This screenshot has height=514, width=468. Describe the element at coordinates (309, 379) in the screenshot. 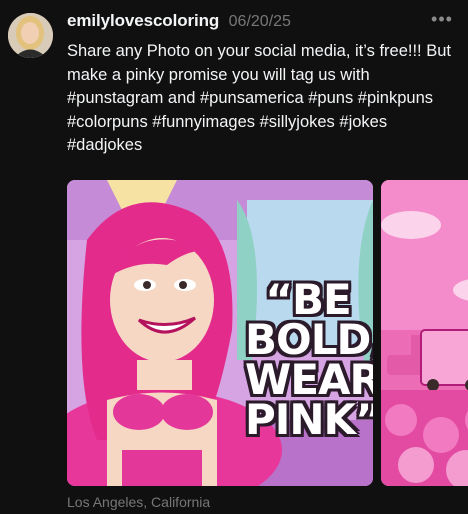

I see `slogan-line-3: WEAR` at that location.